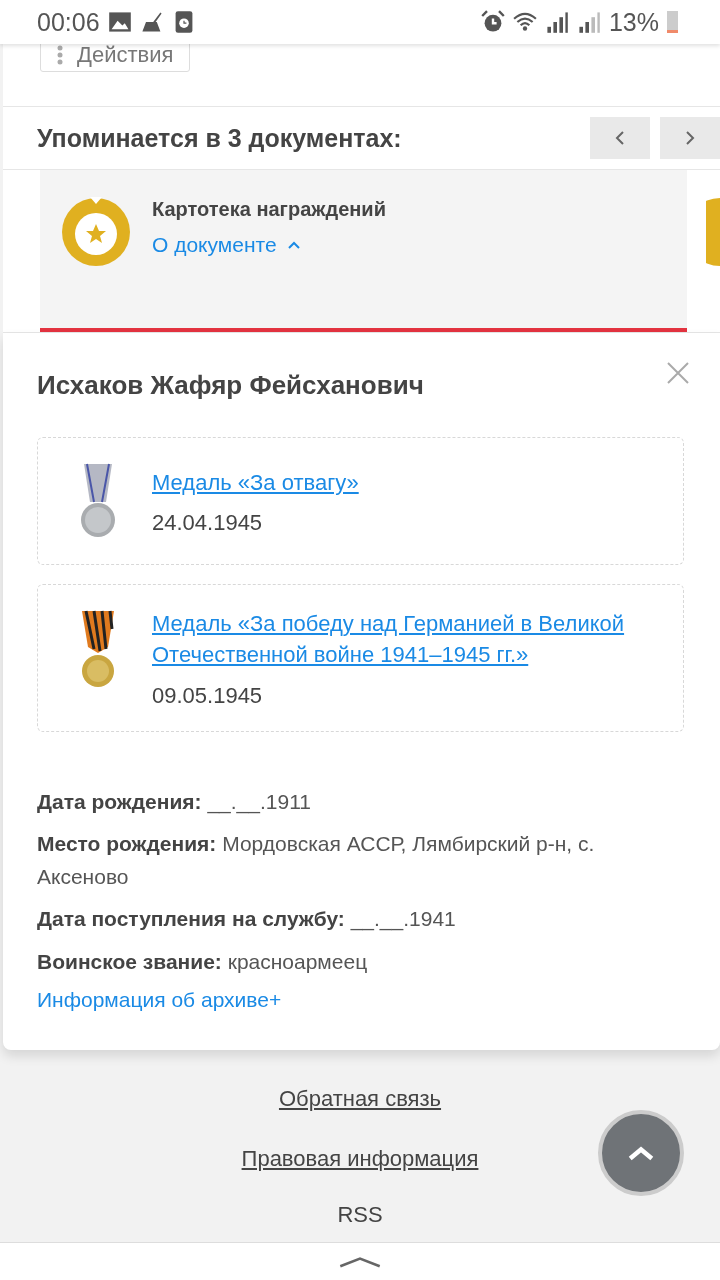  I want to click on actions-button: Действия, so click(115, 58).